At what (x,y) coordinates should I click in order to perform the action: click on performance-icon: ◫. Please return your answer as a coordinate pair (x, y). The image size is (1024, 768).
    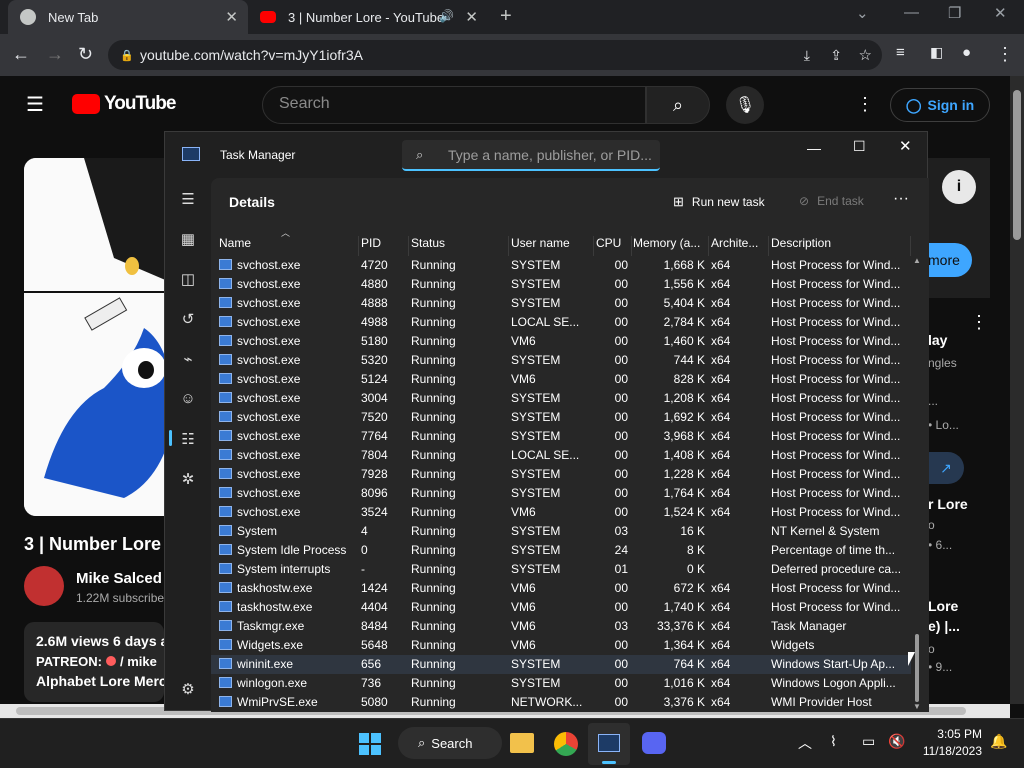
    Looking at the image, I should click on (188, 281).